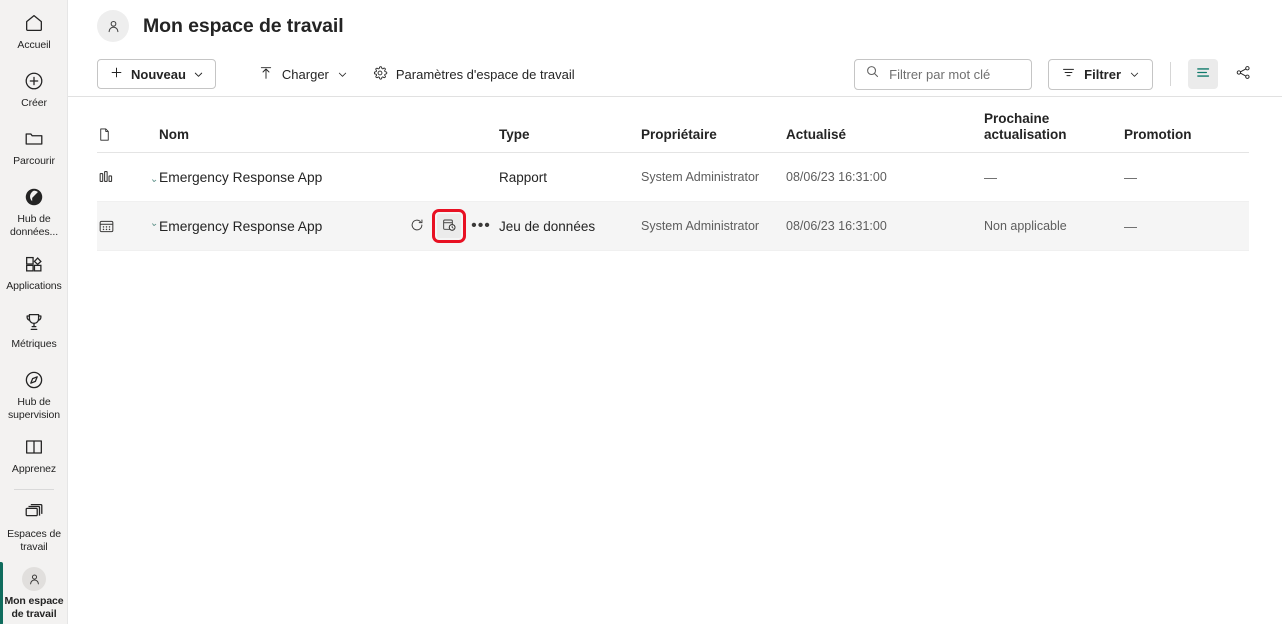  I want to click on refresh-icon, so click(417, 226).